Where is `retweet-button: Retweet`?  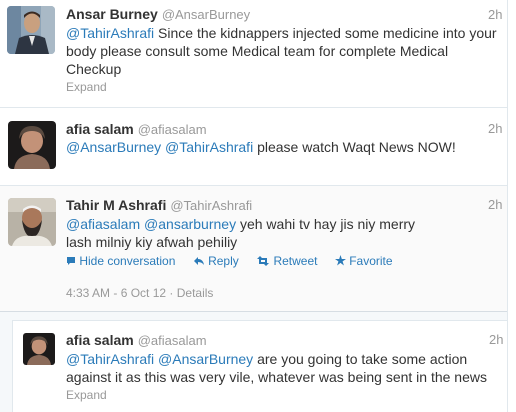
retweet-button: Retweet is located at coordinates (288, 261).